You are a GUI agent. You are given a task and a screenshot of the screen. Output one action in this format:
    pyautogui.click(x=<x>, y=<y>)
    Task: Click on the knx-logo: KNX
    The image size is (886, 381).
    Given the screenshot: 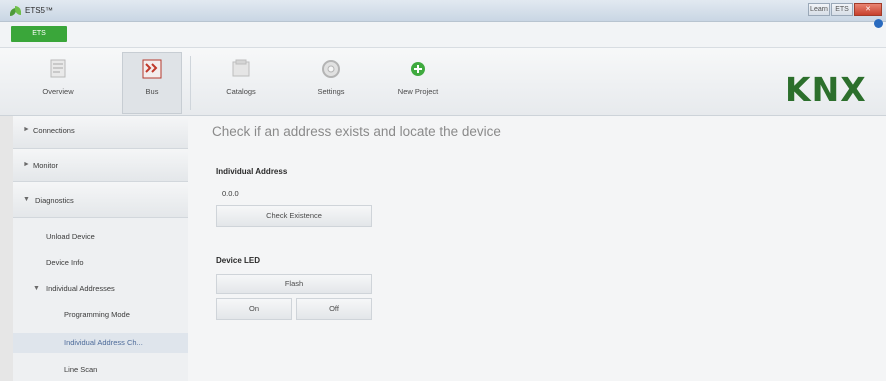 What is the action you would take?
    pyautogui.click(x=826, y=89)
    